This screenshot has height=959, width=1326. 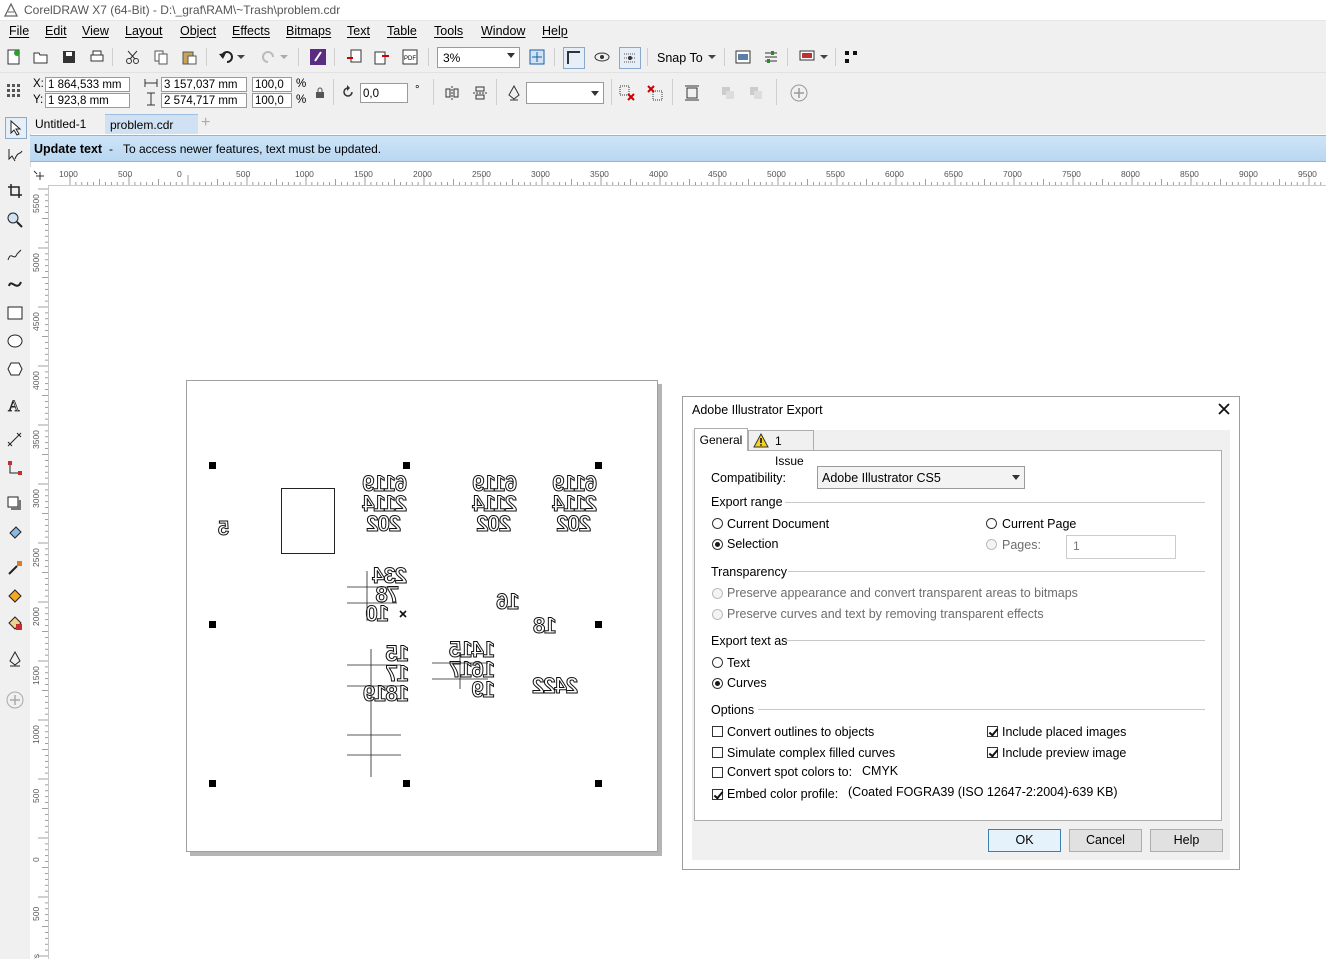 What do you see at coordinates (204, 100) in the screenshot?
I see `height-field: 2 574,717 mm` at bounding box center [204, 100].